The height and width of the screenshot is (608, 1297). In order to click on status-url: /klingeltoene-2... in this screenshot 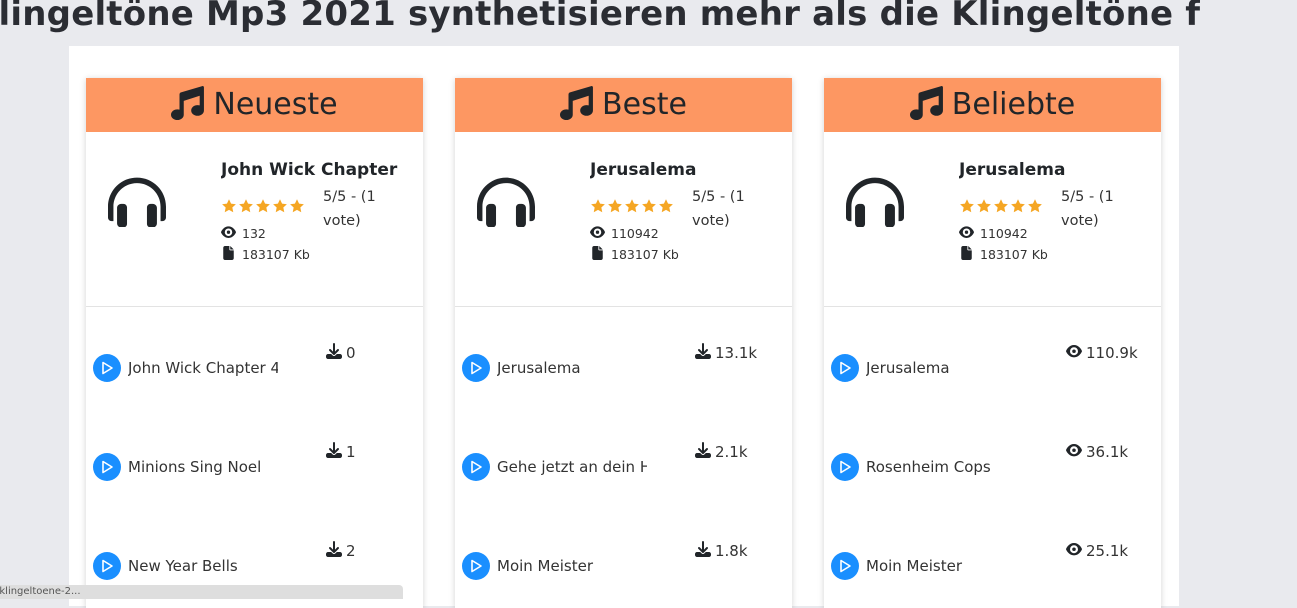, I will do `click(40, 591)`.